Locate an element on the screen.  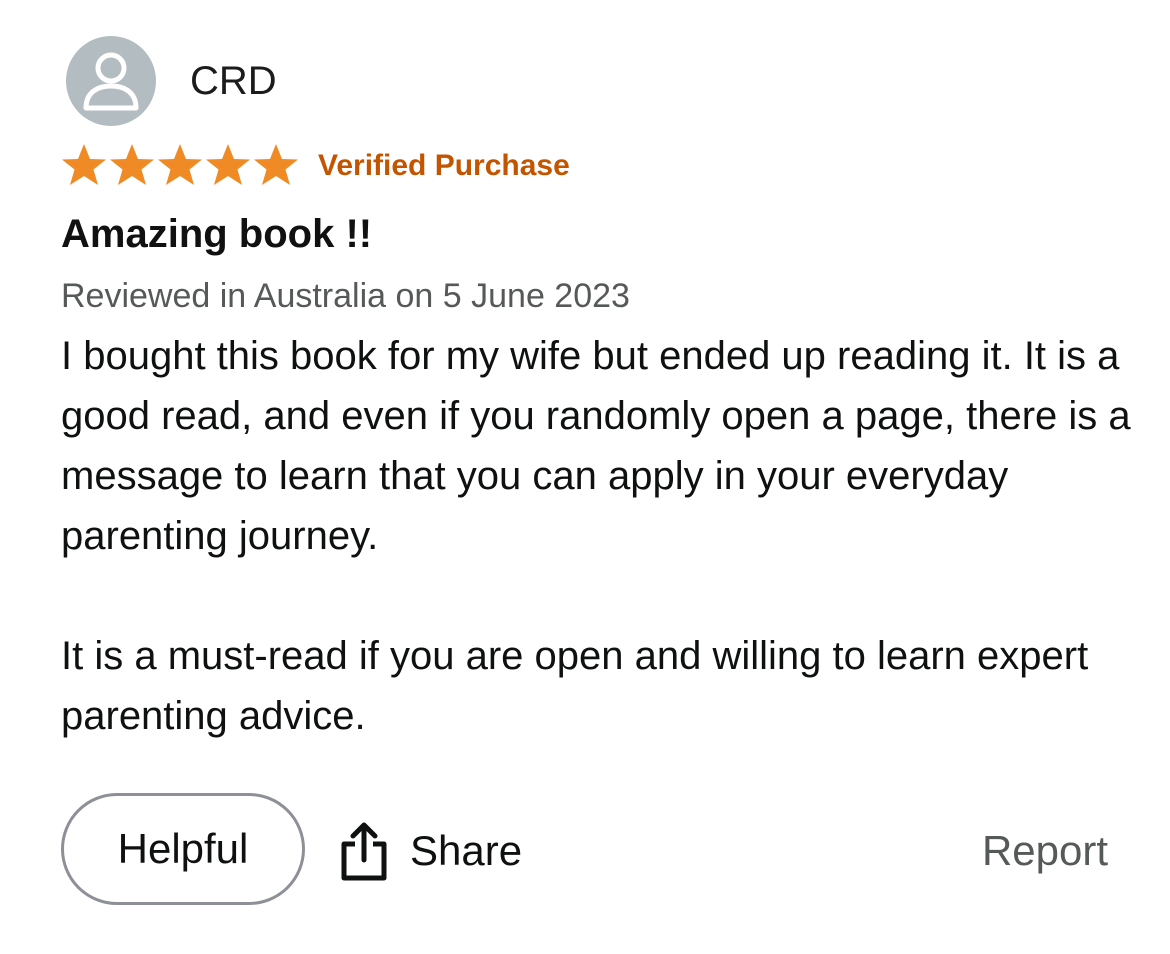
default-user-icon is located at coordinates (111, 81).